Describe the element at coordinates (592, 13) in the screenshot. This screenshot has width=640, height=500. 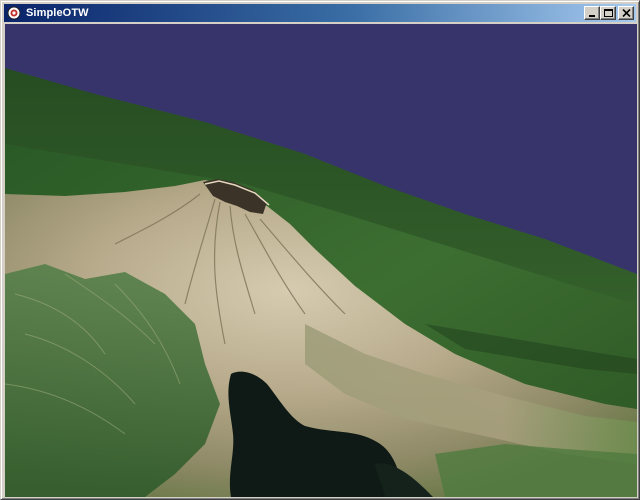
I see `minimize-button` at that location.